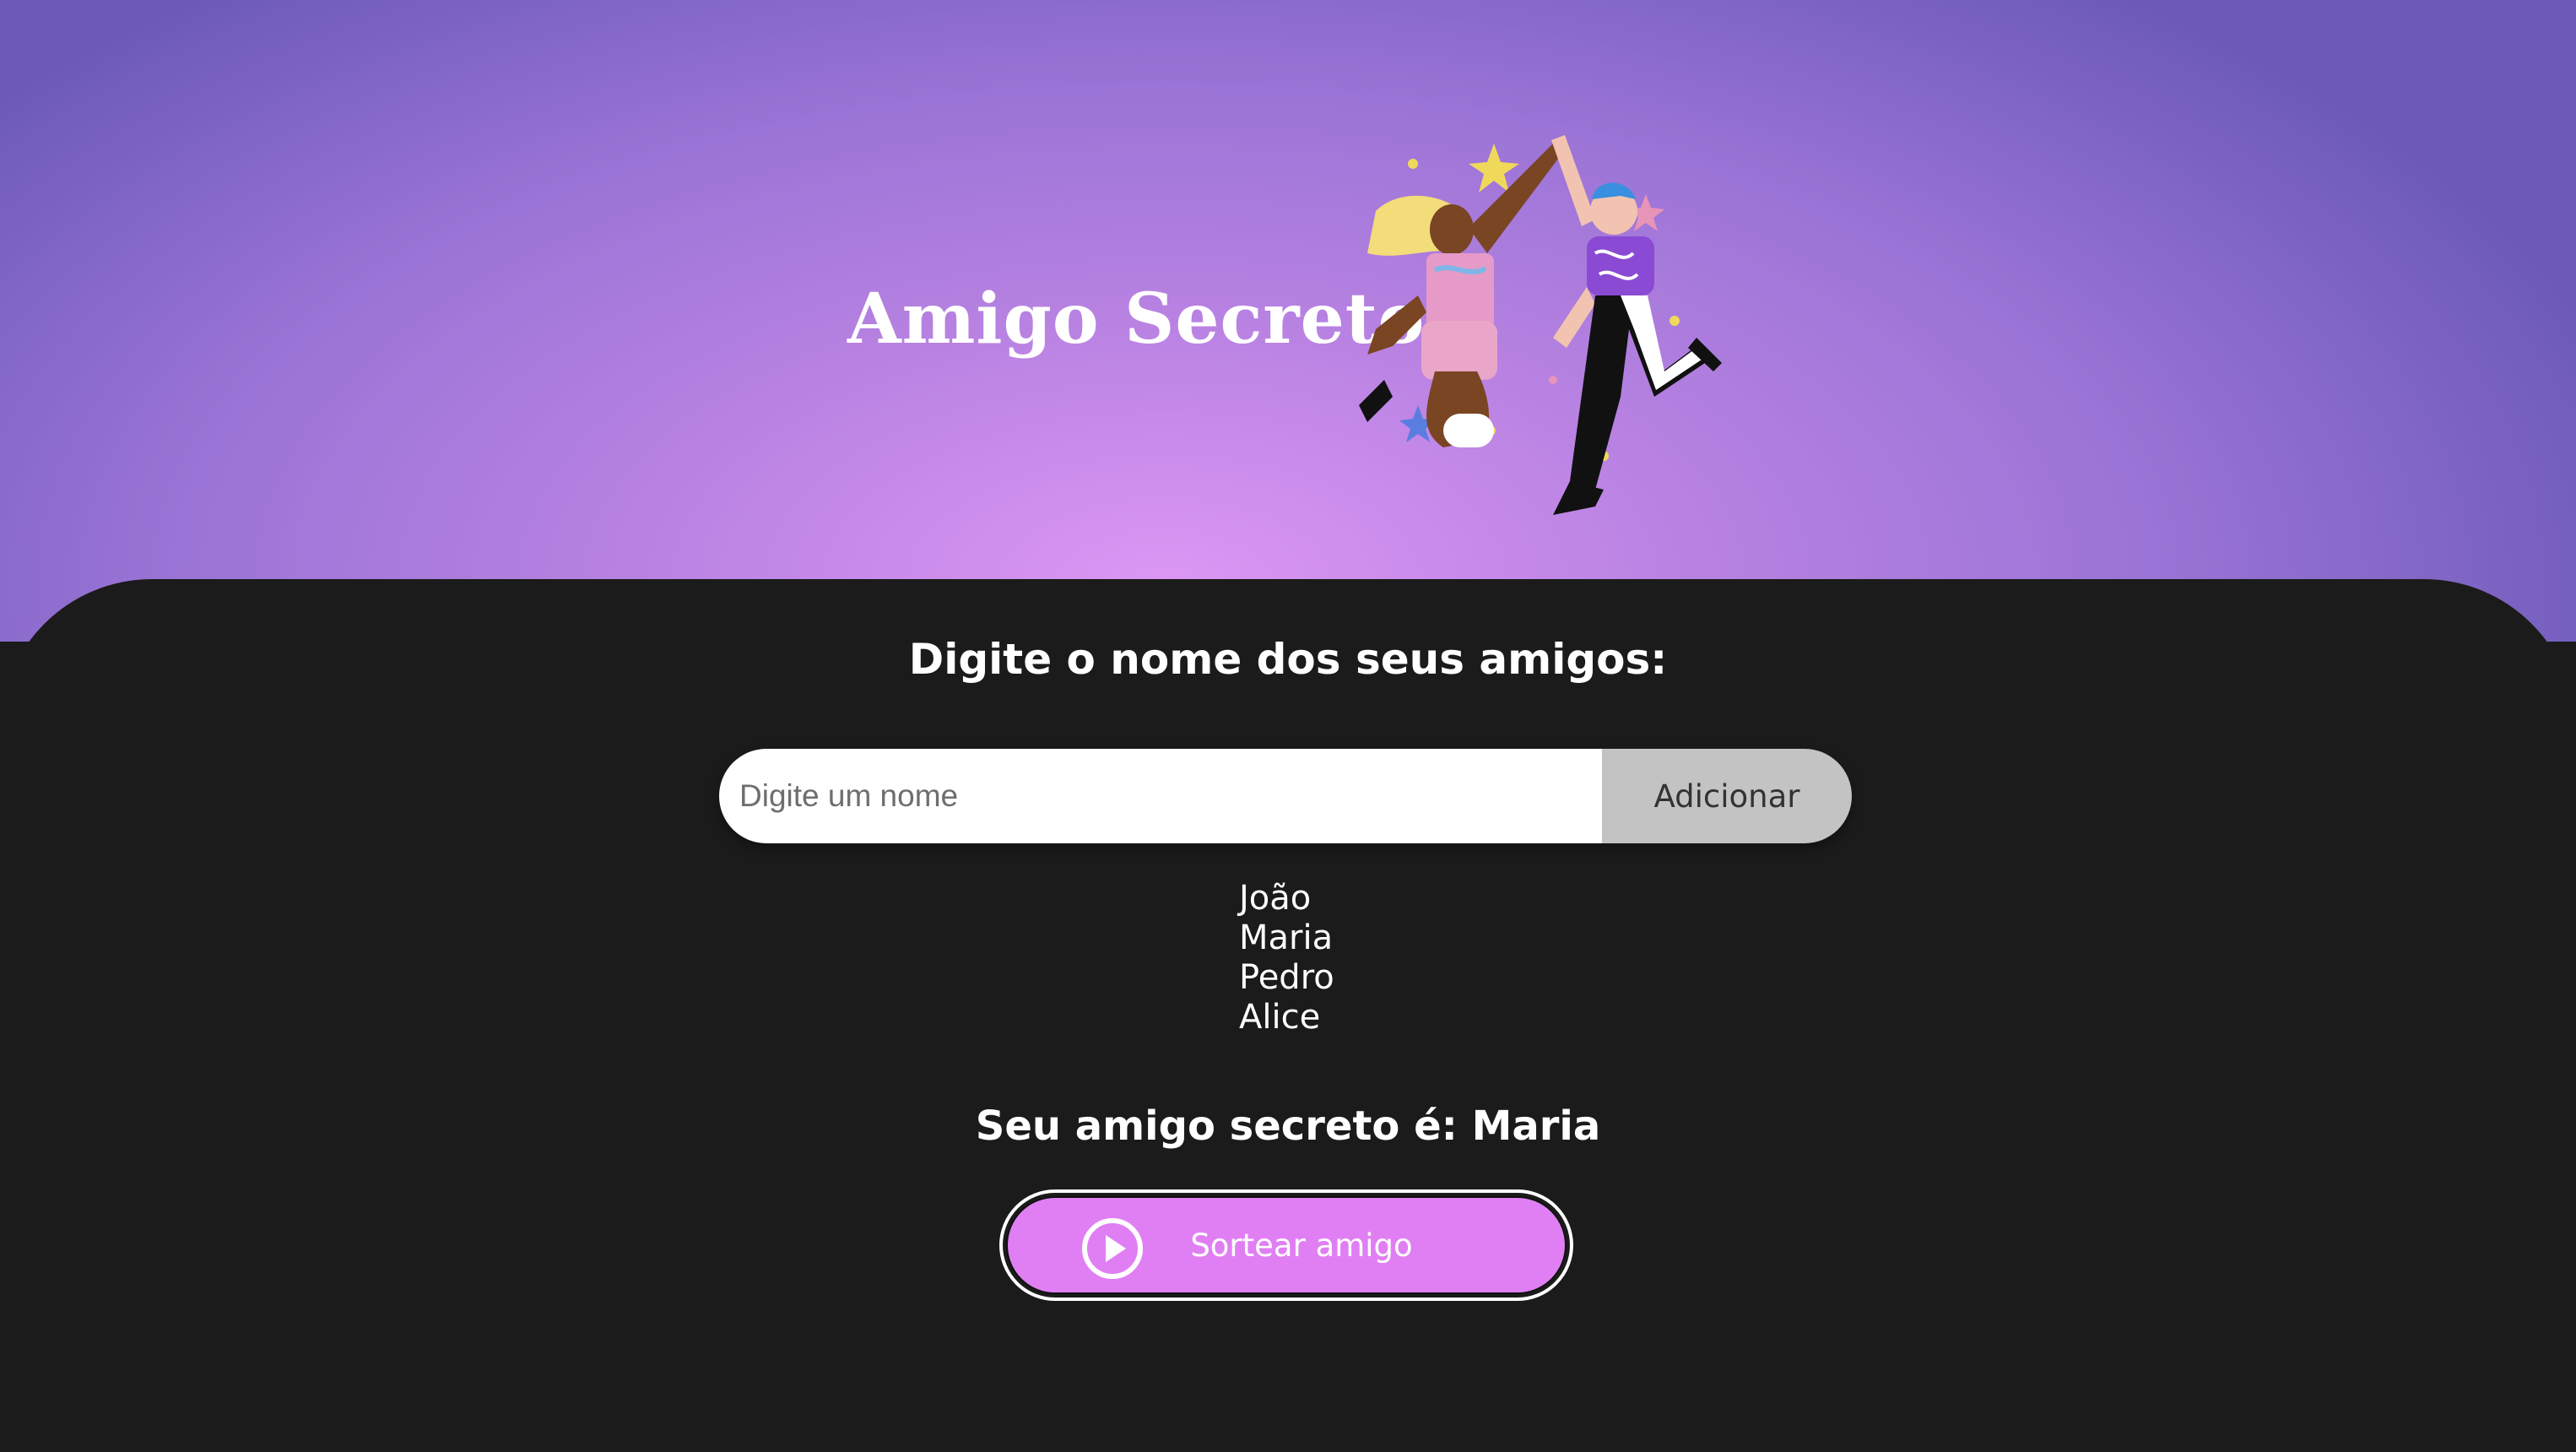  I want to click on draw-button-label: Sortear amigo, so click(1301, 1245).